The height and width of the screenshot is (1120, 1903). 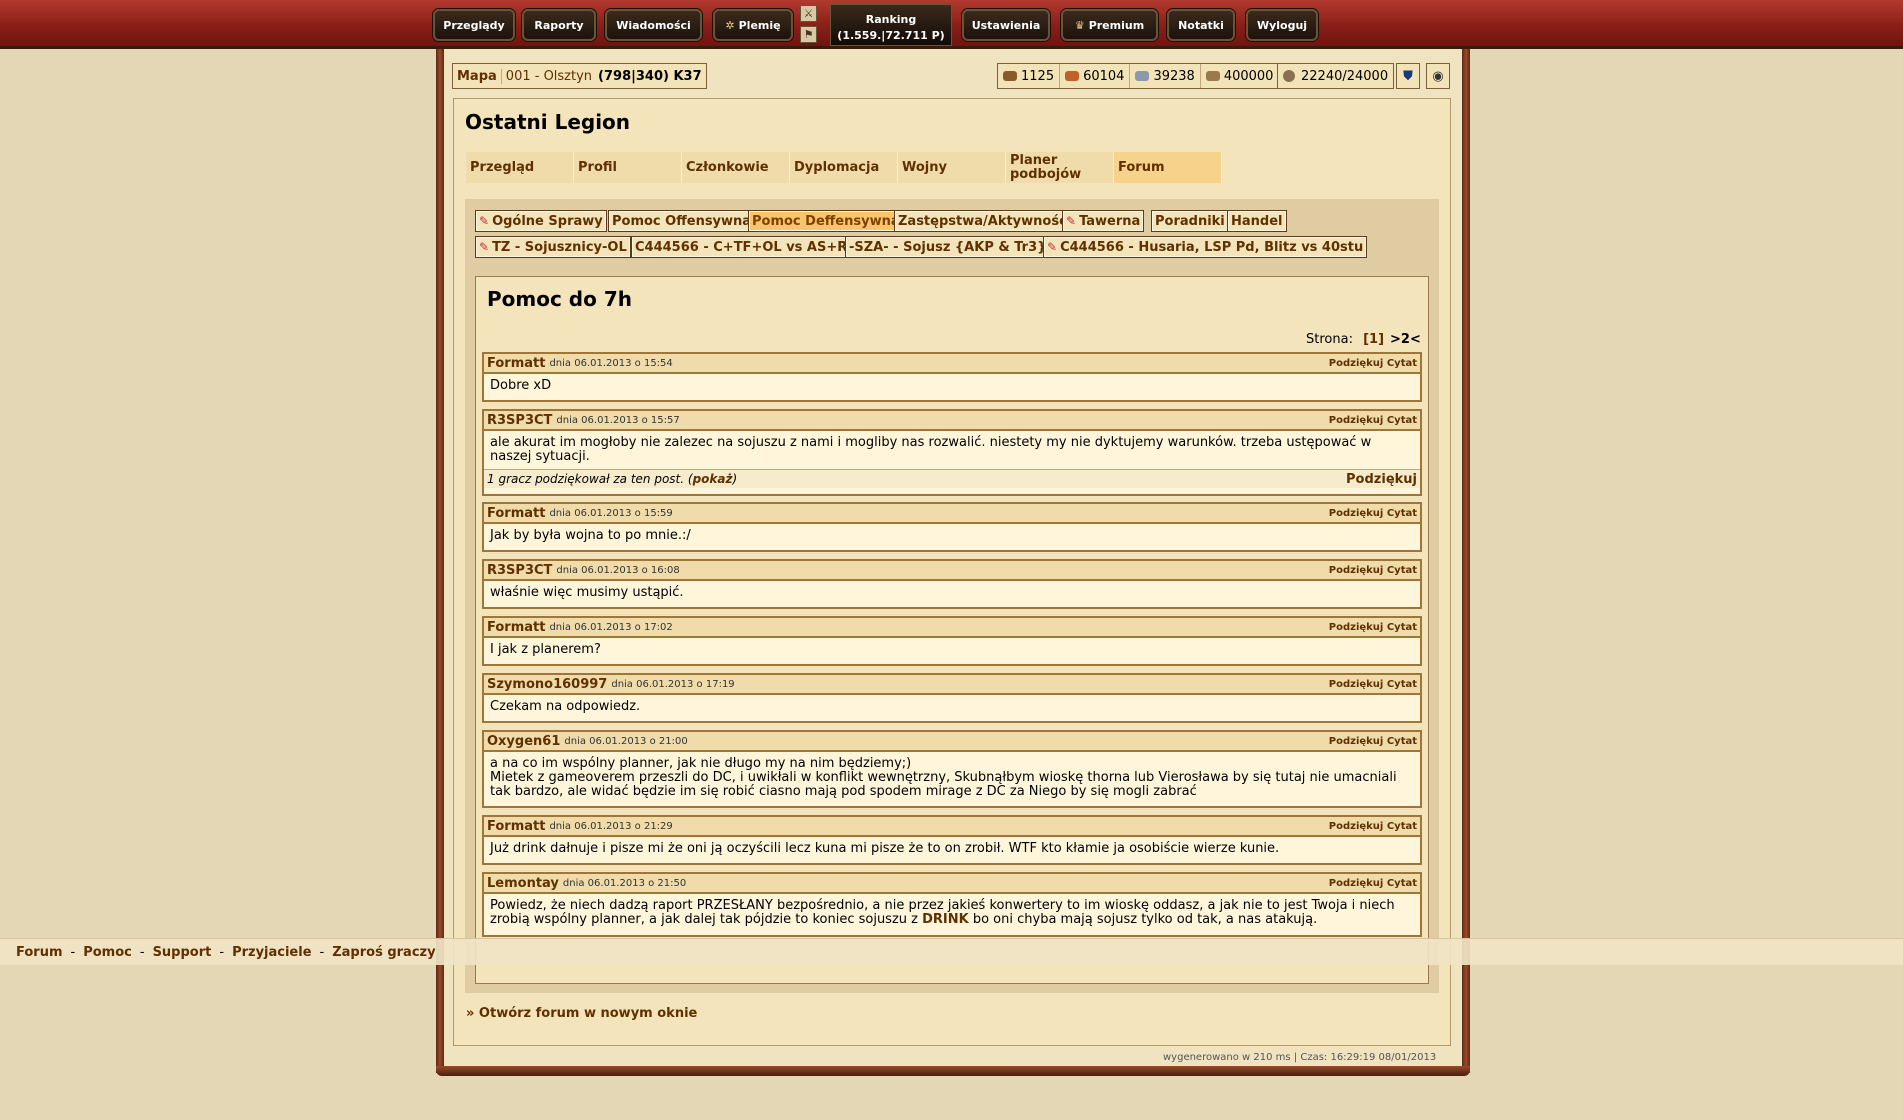 What do you see at coordinates (1109, 25) in the screenshot?
I see `premium-button: ♛ Premium` at bounding box center [1109, 25].